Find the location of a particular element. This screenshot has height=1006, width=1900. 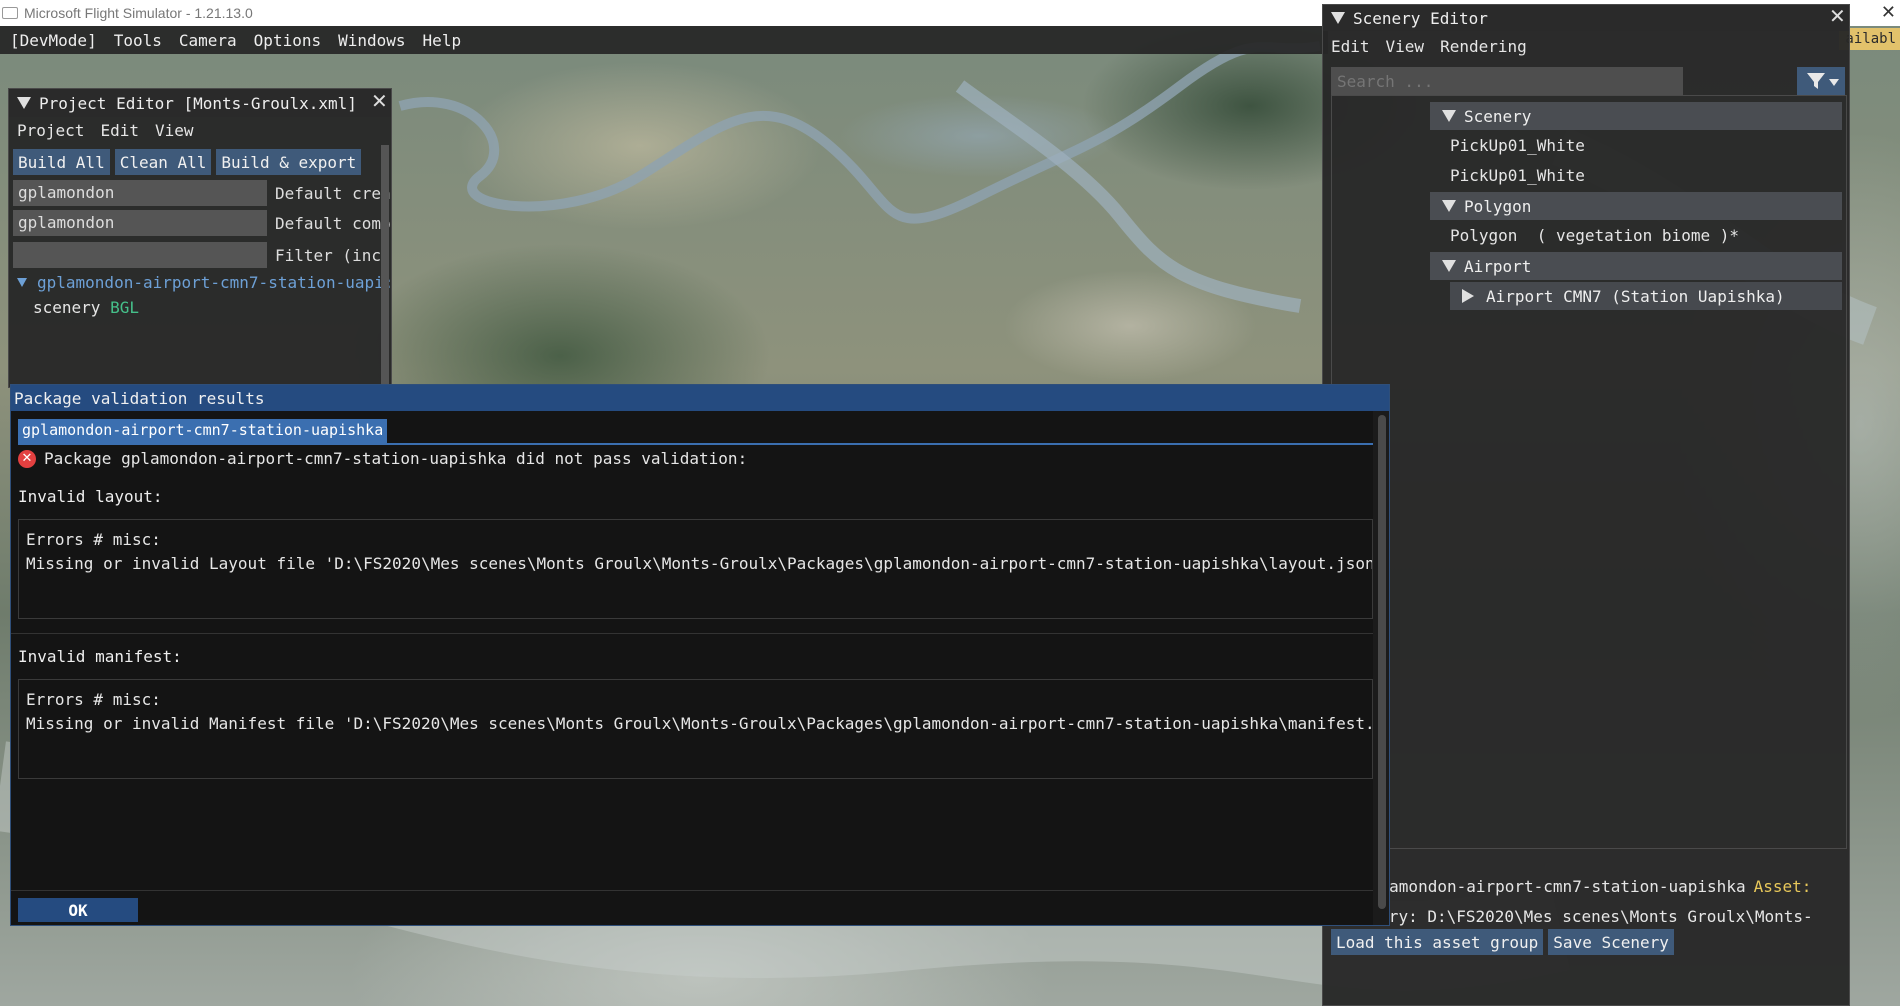

clean-all-button: Clean All is located at coordinates (163, 162).